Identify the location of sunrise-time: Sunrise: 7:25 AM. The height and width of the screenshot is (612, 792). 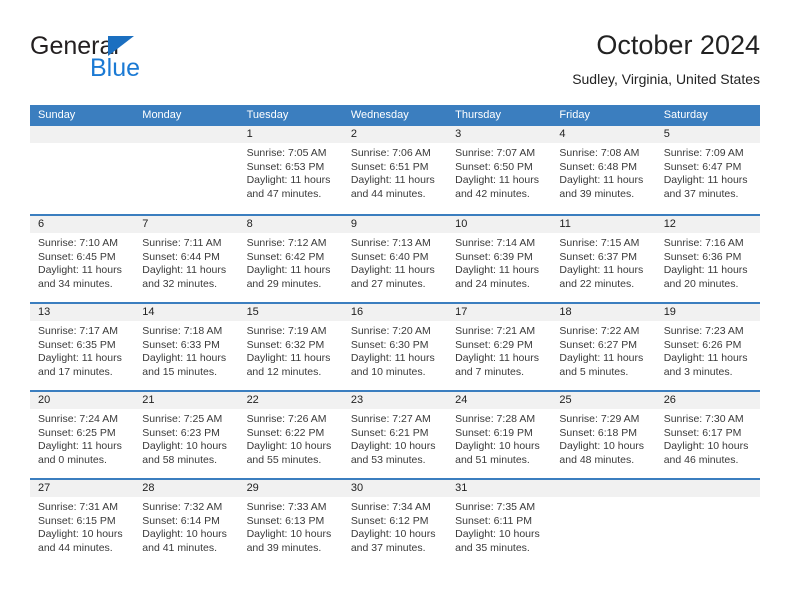
(182, 419).